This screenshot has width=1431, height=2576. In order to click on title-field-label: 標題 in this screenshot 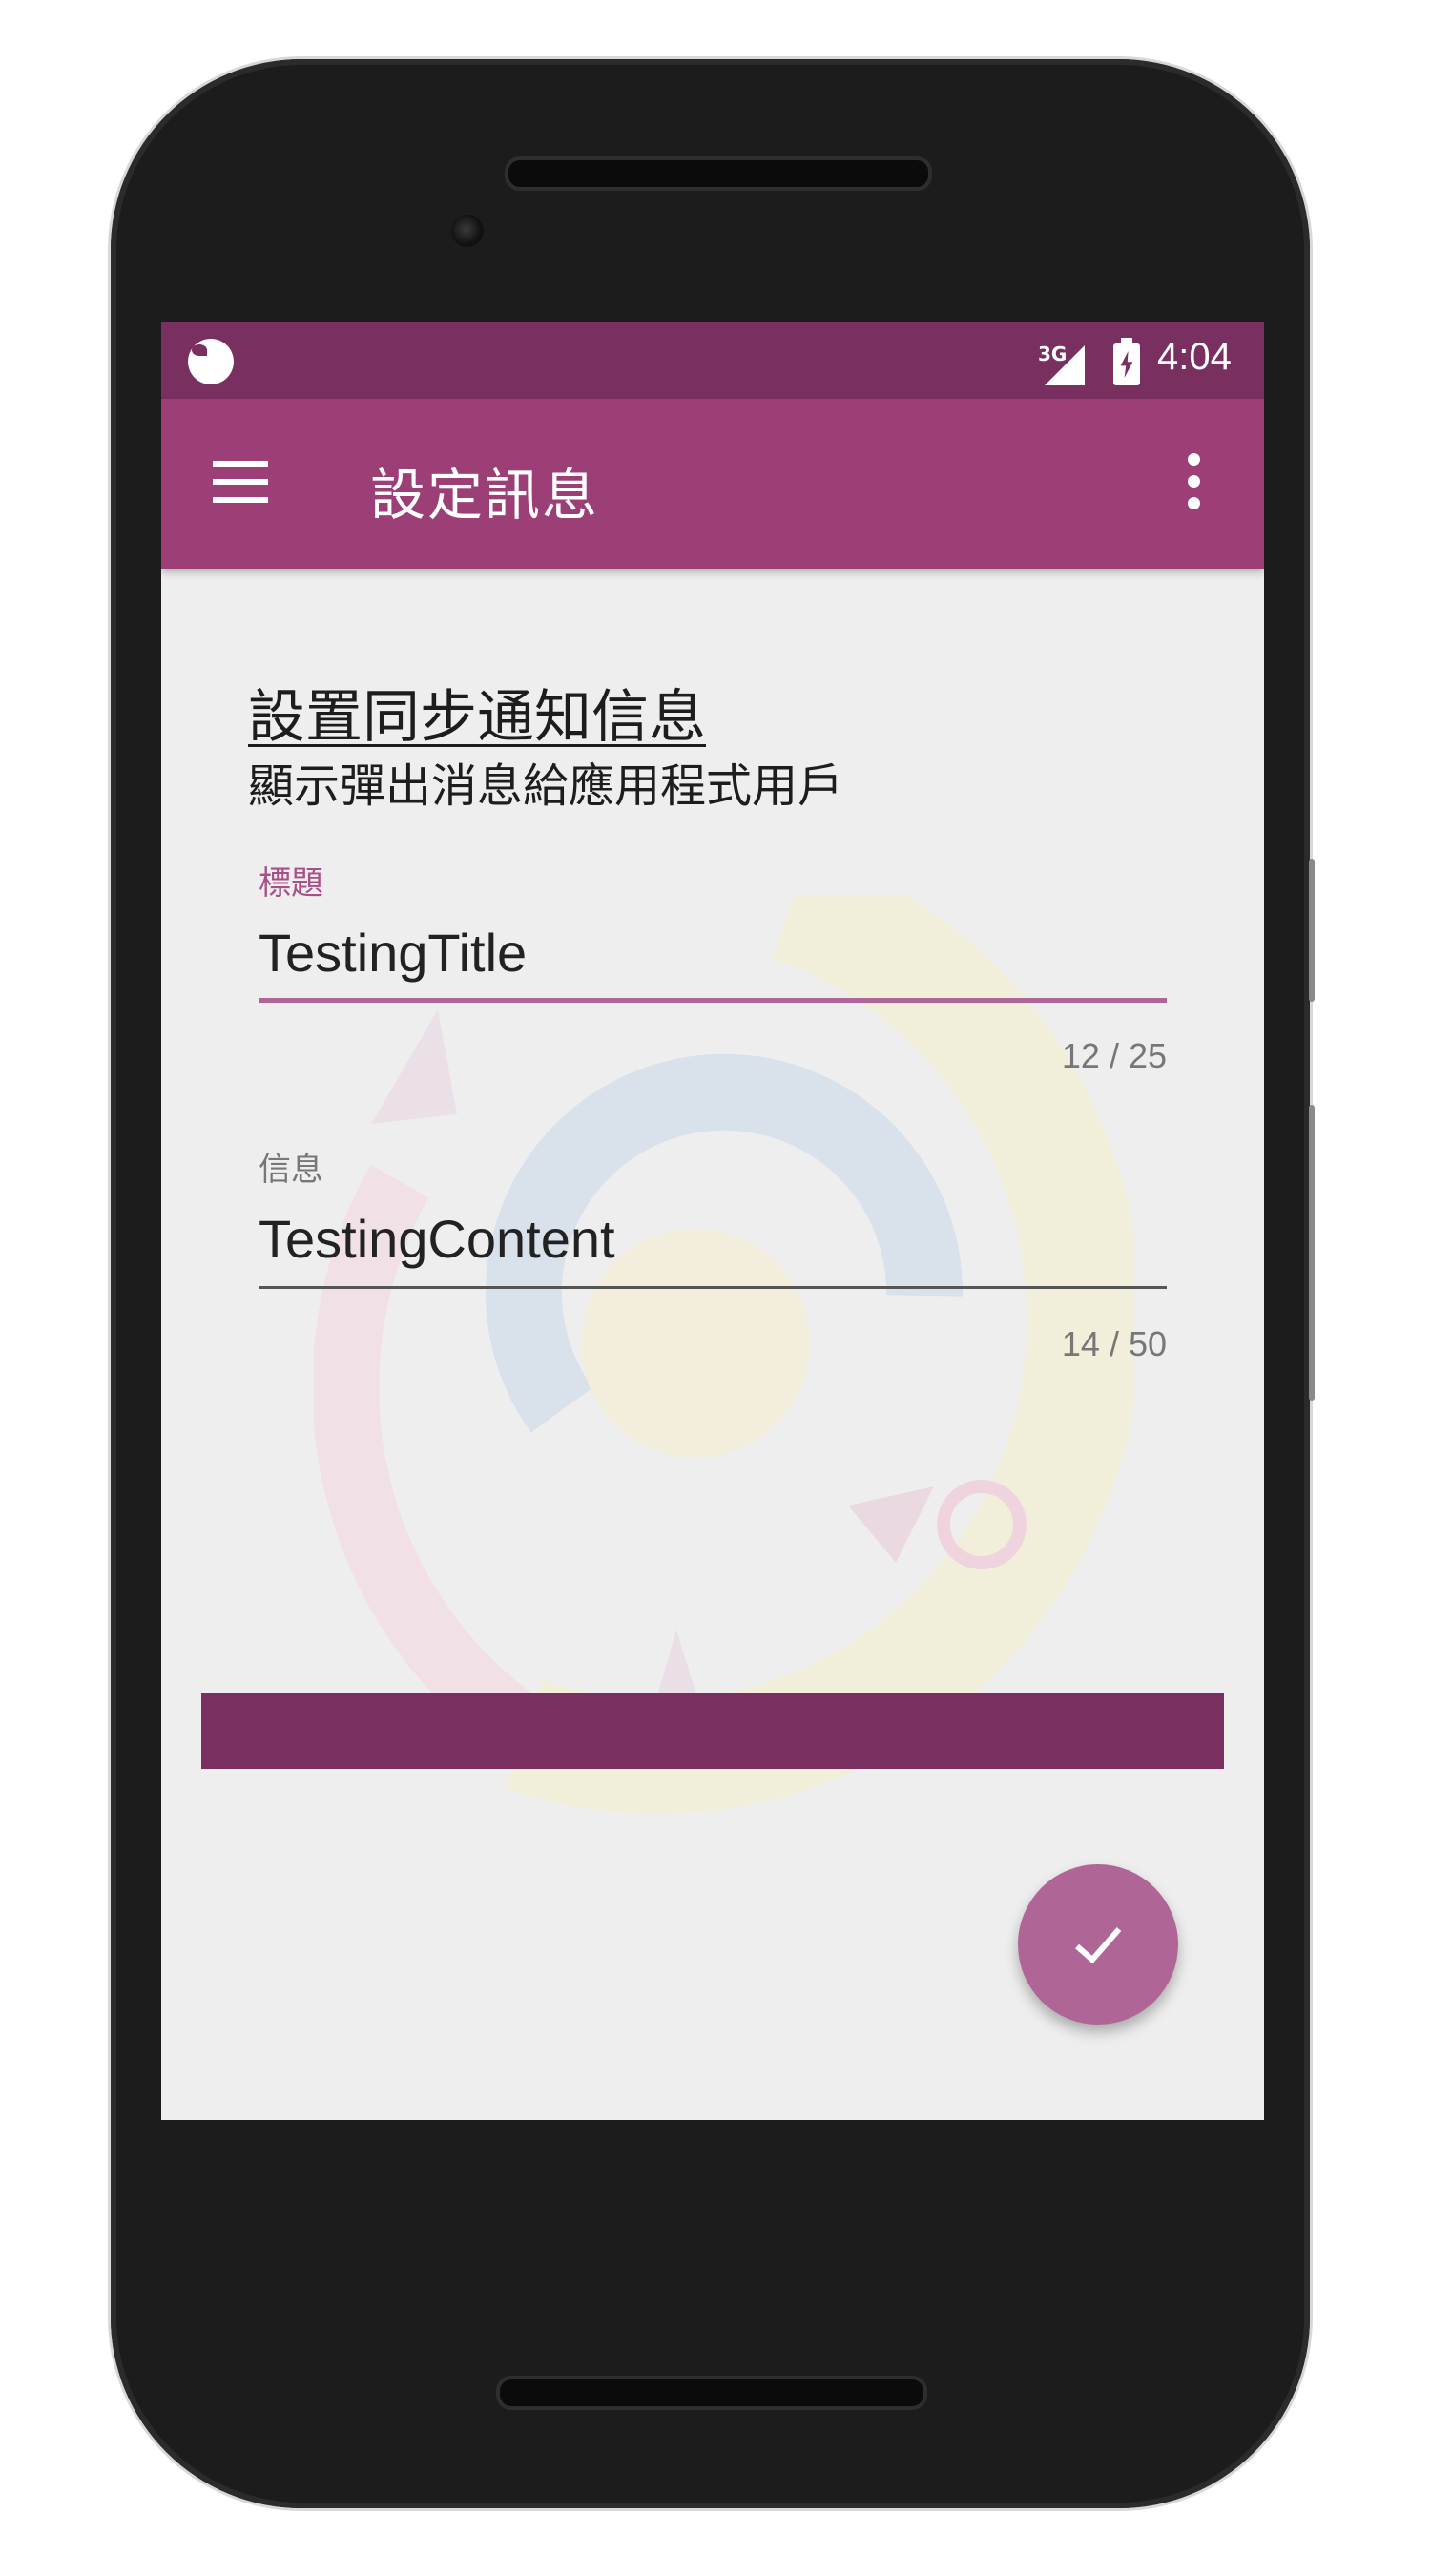, I will do `click(291, 883)`.